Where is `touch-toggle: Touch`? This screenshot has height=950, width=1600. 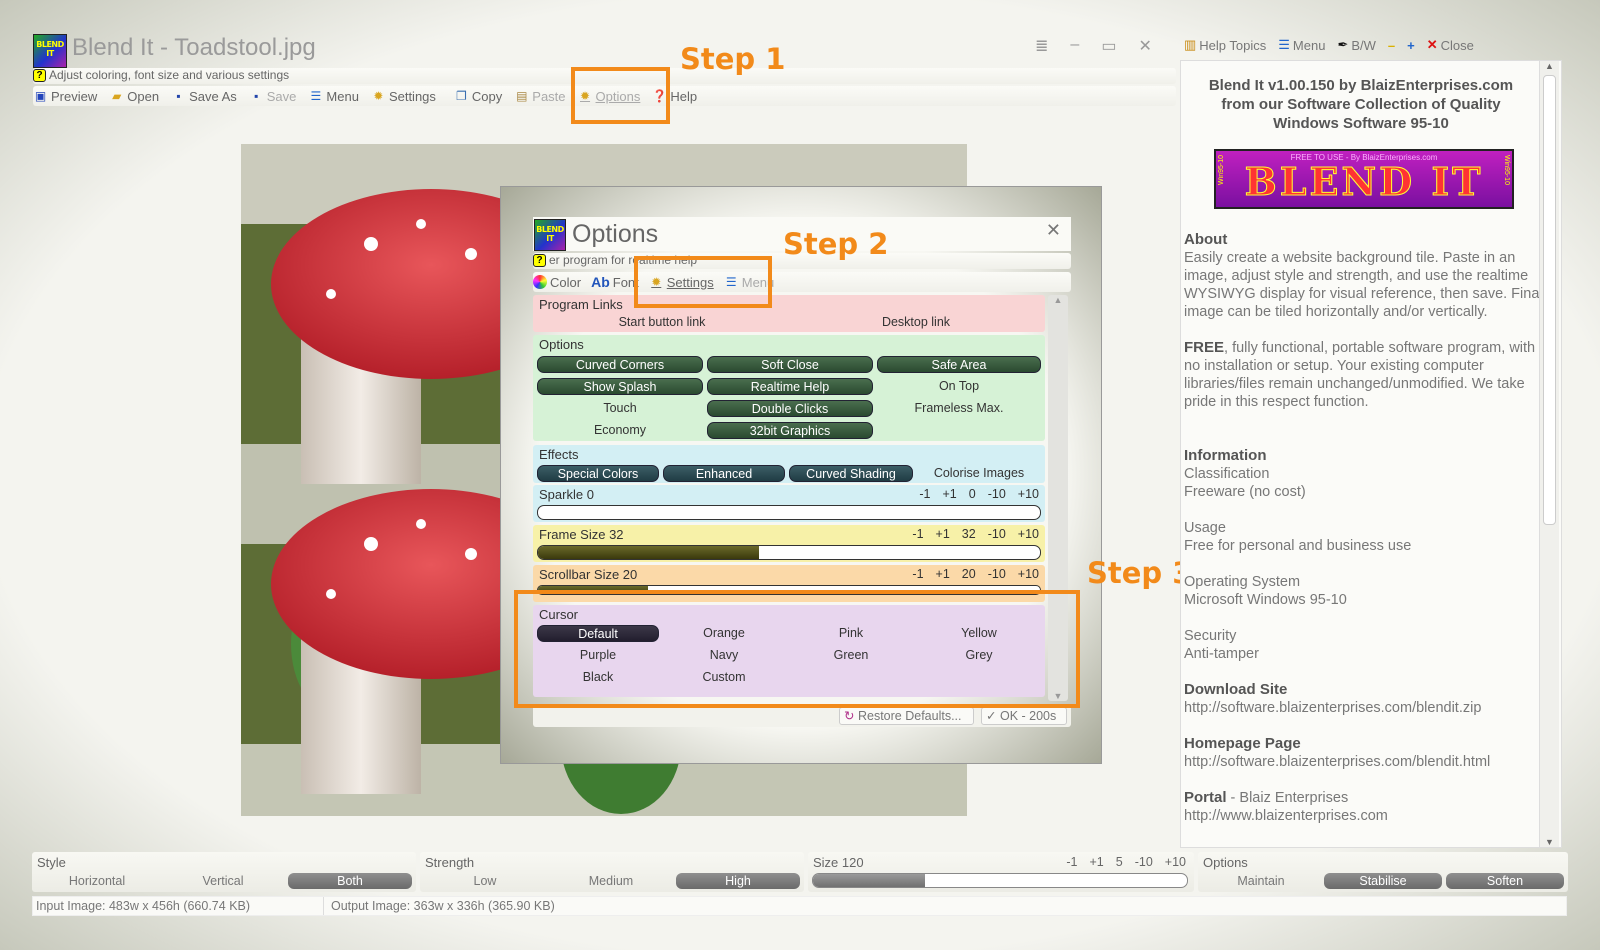
touch-toggle: Touch is located at coordinates (620, 408).